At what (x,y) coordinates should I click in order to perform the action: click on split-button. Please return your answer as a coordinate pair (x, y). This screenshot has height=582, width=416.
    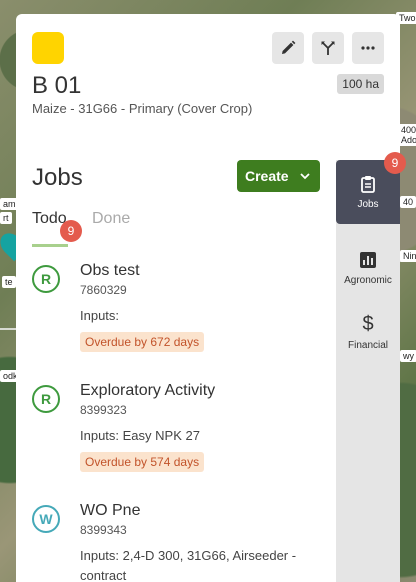
    Looking at the image, I should click on (328, 48).